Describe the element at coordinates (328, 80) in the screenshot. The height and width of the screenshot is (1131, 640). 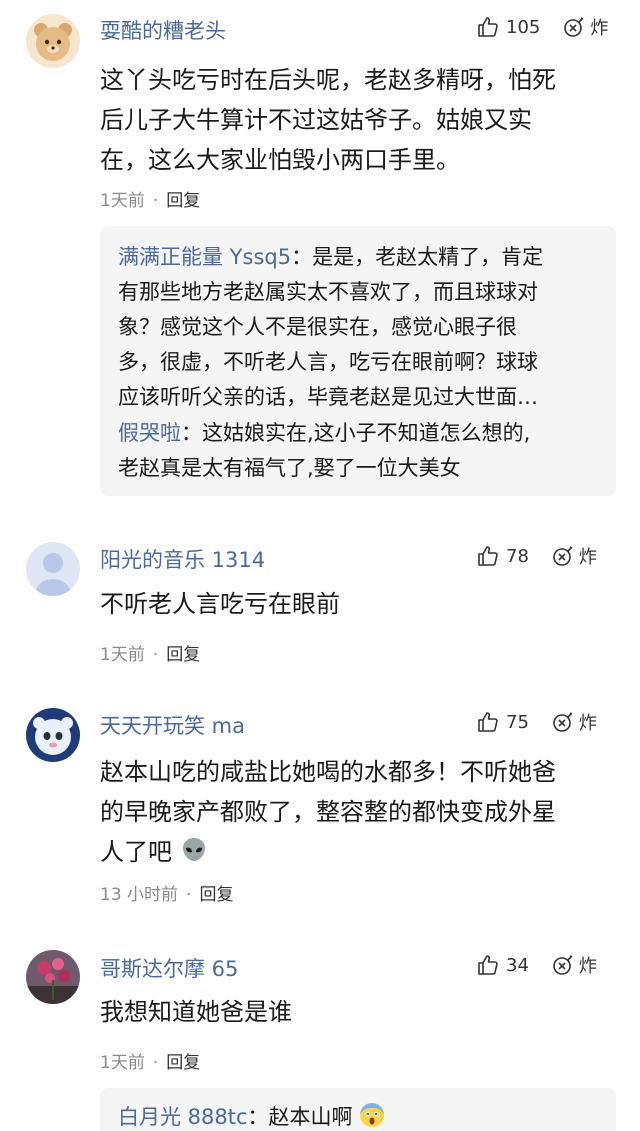
I see `comment-body-line: 这丫头吃亏时在后头呢，老赵多精呀，怕死` at that location.